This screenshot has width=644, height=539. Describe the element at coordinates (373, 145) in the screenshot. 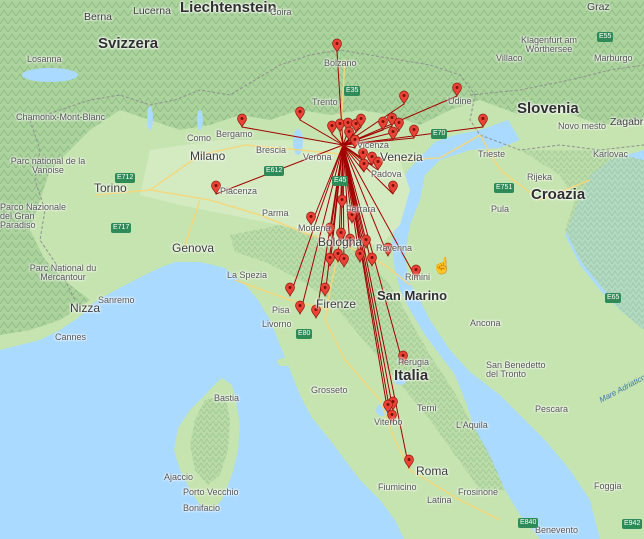

I see `city-vicenza: Vicenza` at that location.